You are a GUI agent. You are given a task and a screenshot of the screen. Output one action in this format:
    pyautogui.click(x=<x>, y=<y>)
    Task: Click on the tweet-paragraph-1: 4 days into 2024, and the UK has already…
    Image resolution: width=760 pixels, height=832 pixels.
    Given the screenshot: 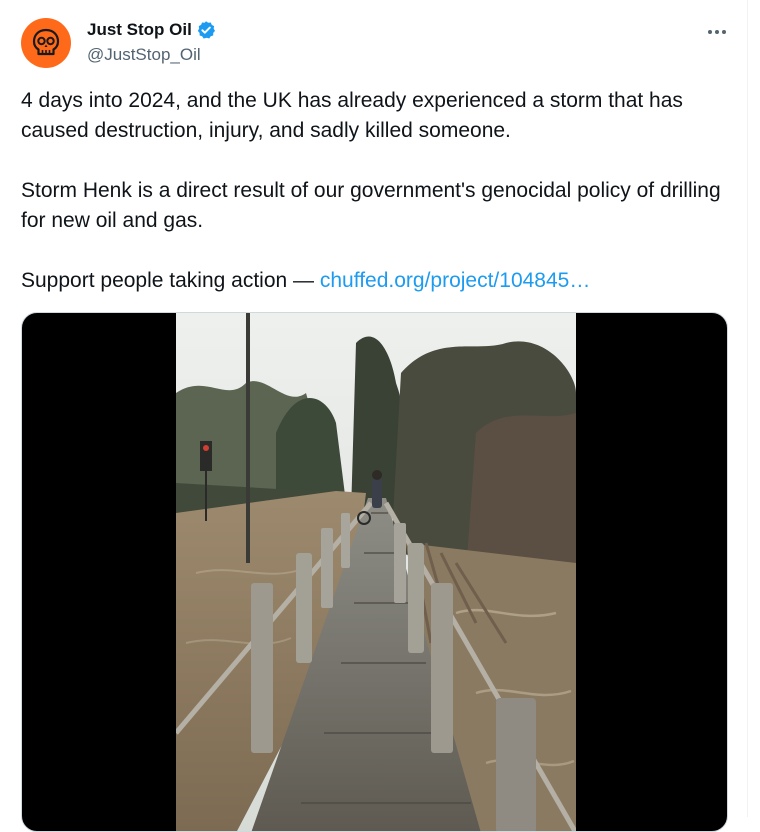 What is the action you would take?
    pyautogui.click(x=352, y=115)
    